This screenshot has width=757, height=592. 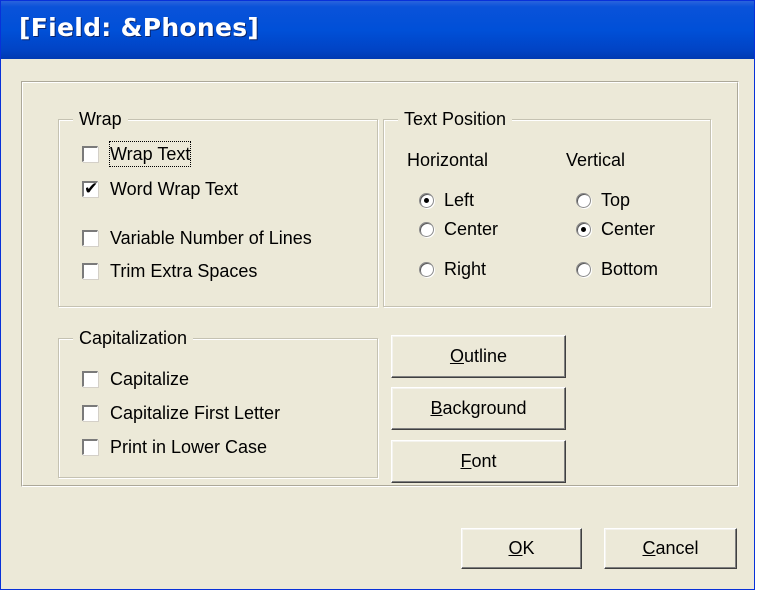 I want to click on capitalization-group-legend: Capitalization, so click(x=133, y=338).